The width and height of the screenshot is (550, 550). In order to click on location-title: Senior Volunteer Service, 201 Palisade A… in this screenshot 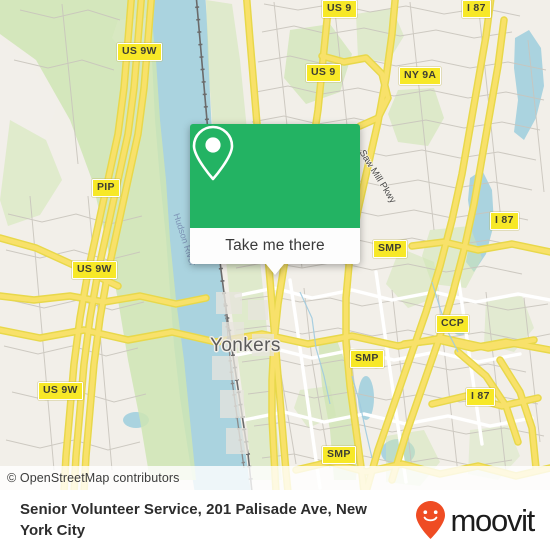, I will do `click(193, 520)`.